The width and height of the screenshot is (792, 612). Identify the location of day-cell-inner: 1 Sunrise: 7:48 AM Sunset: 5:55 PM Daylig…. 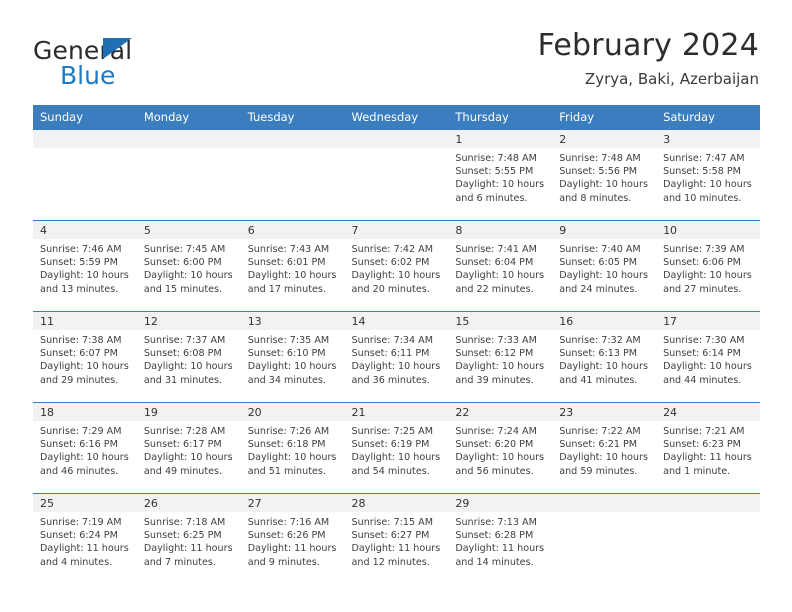
(500, 175).